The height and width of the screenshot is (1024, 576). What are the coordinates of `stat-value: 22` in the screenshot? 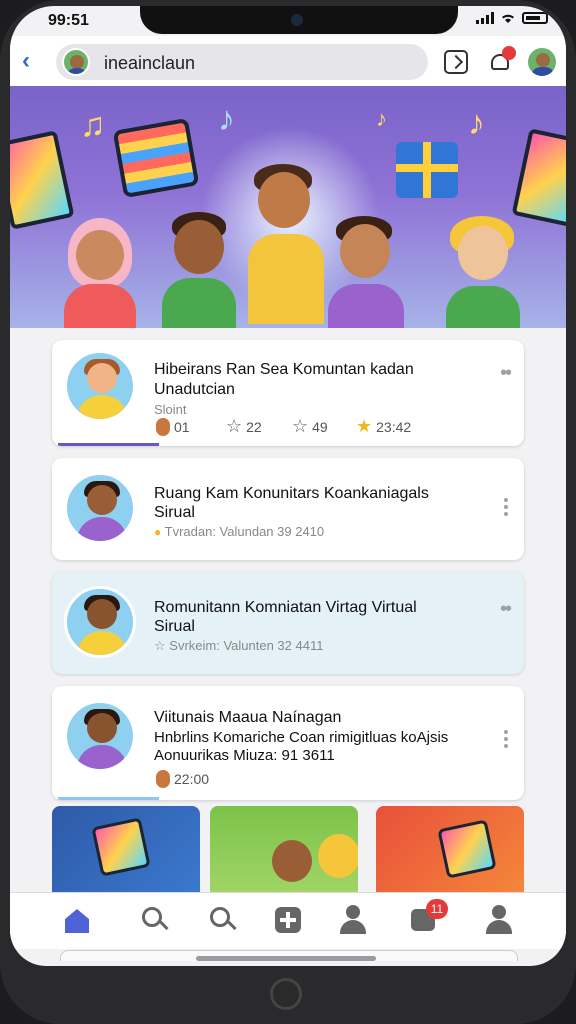 It's located at (254, 426).